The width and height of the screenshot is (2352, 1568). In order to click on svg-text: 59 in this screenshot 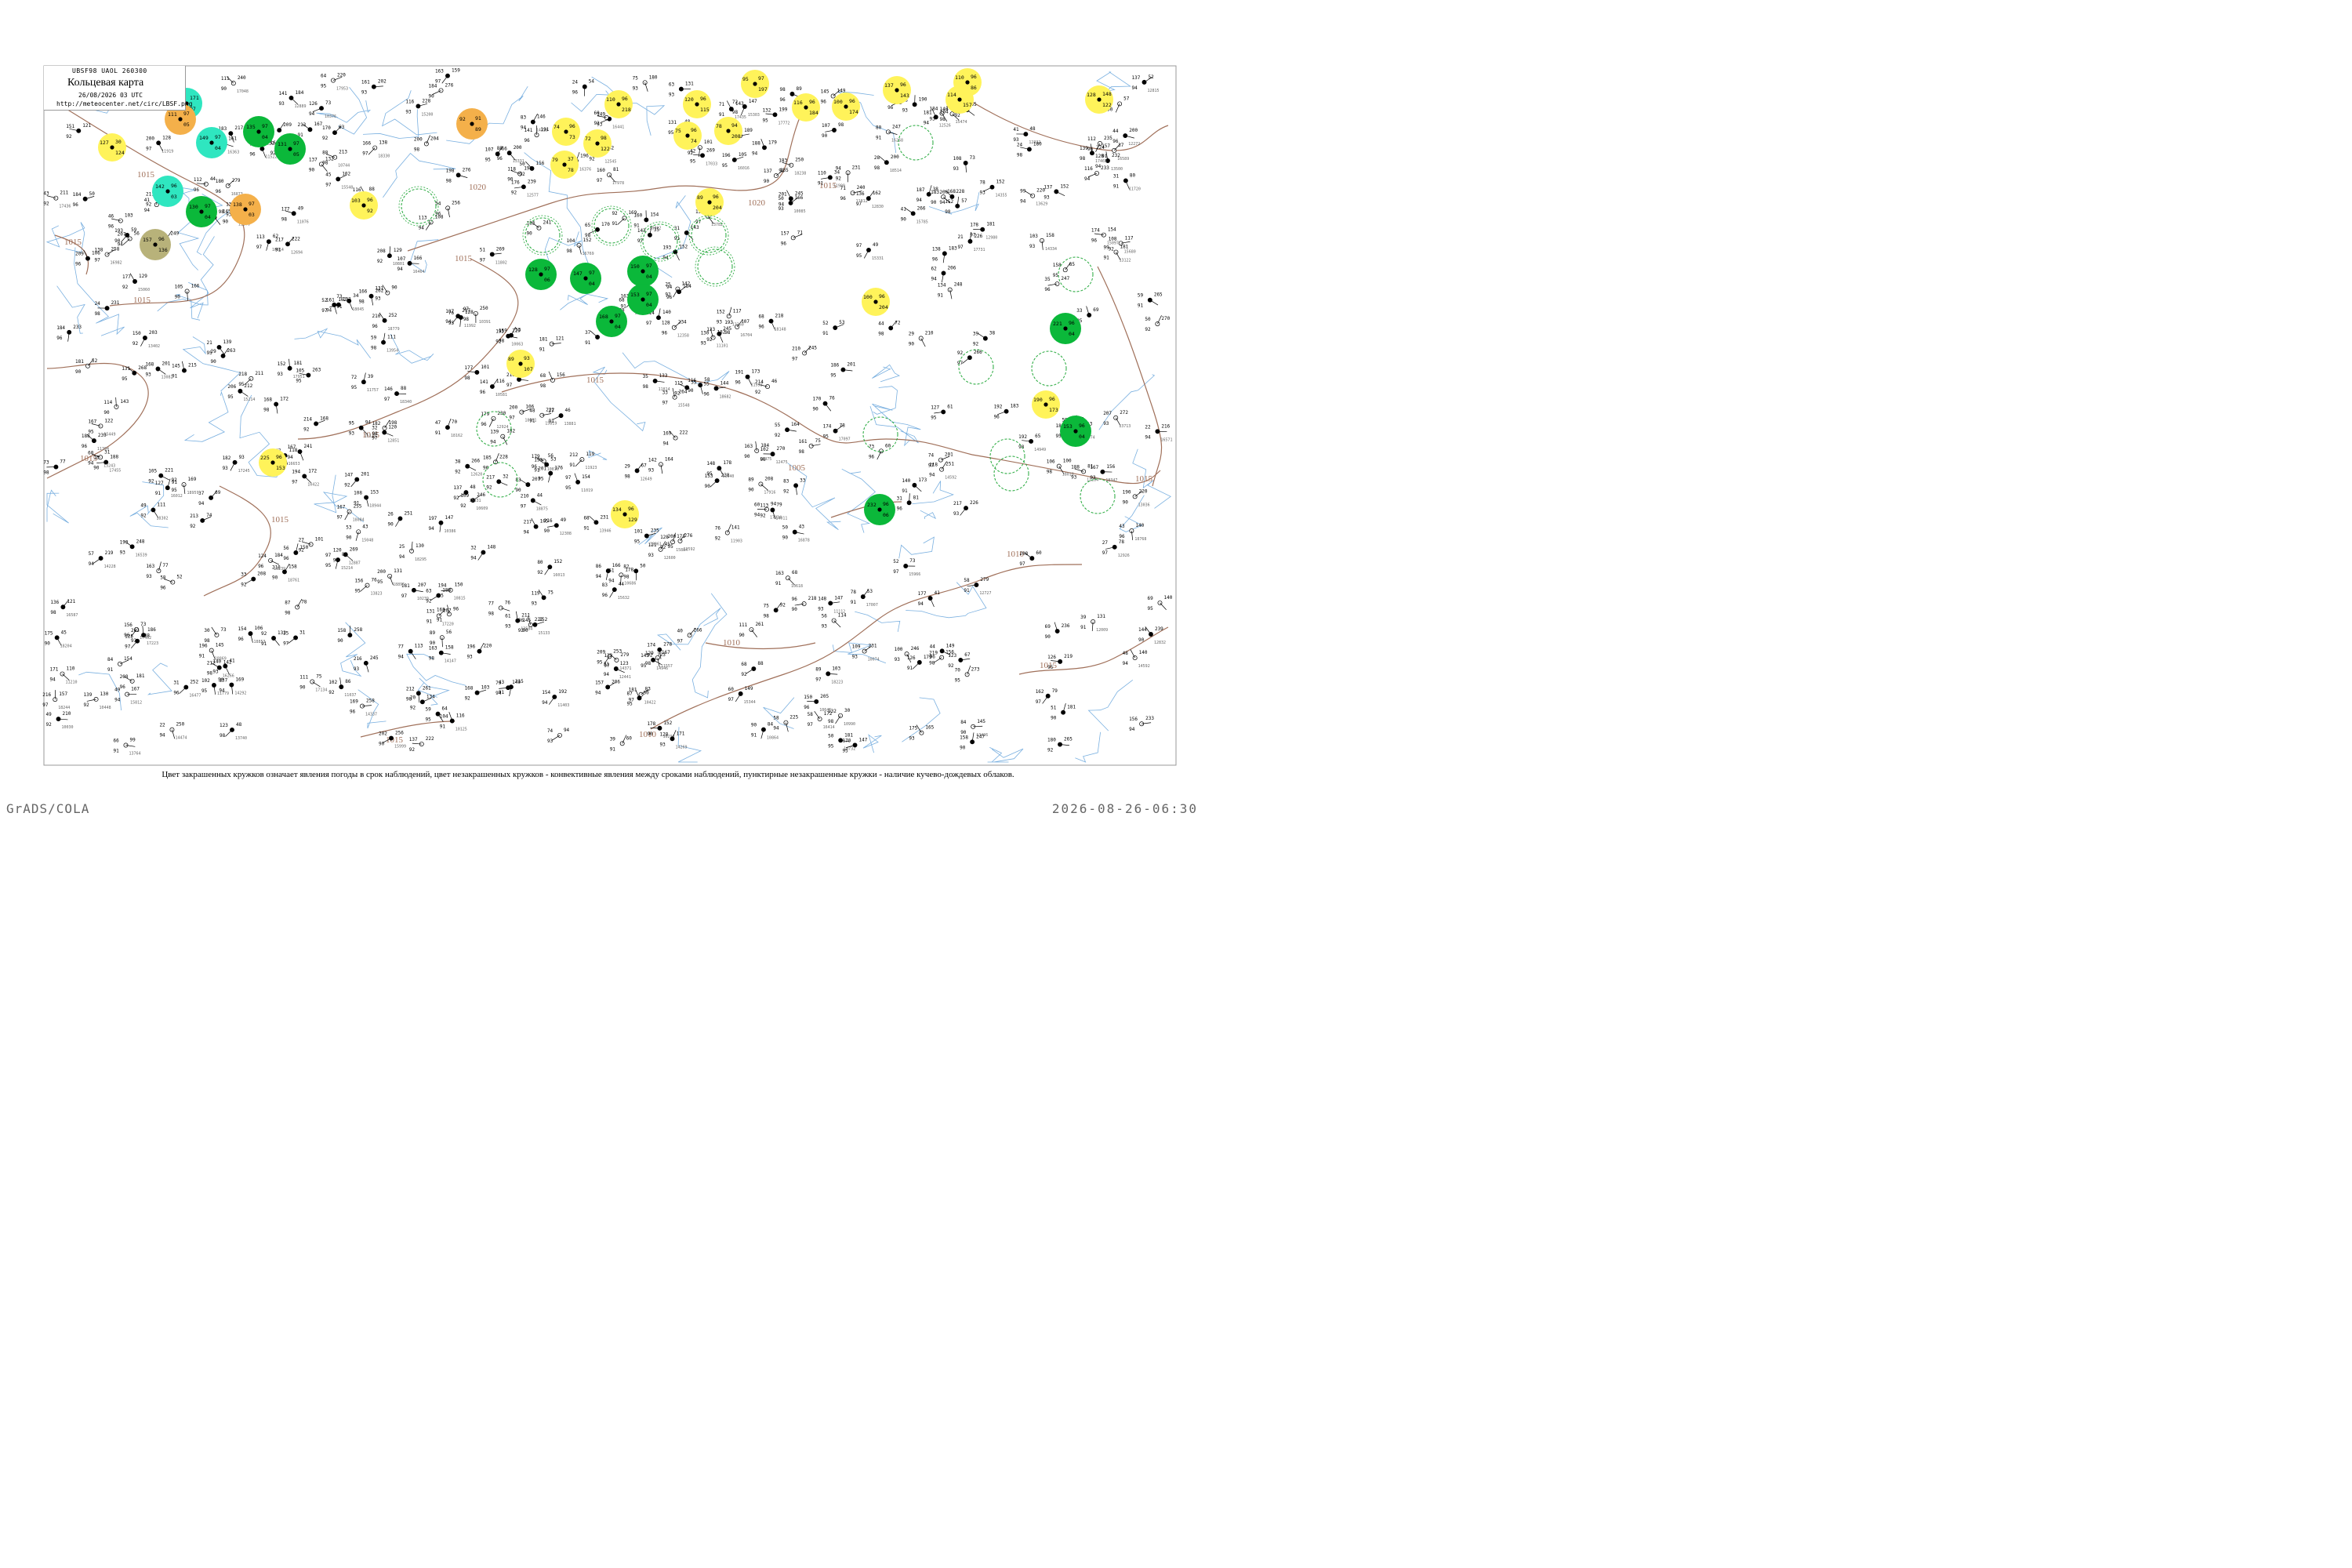, I will do `click(1141, 296)`.